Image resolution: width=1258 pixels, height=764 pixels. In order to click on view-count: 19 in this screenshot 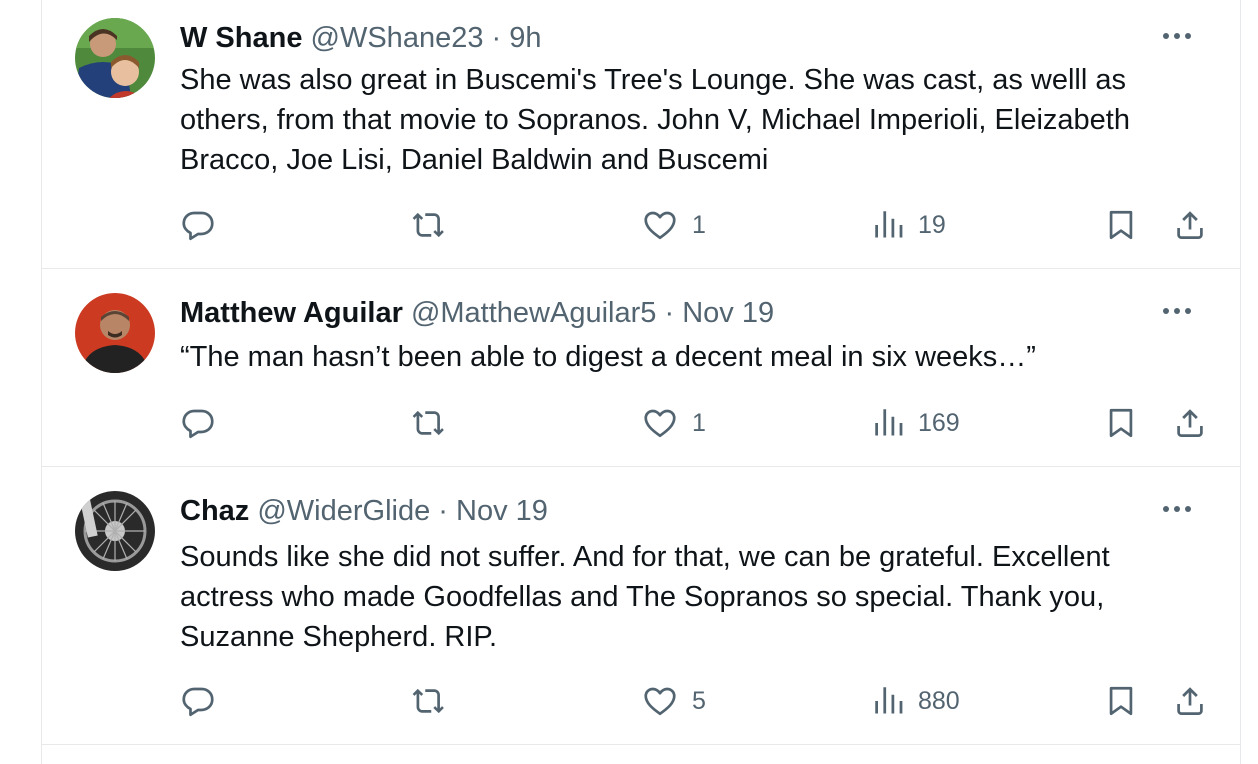, I will do `click(932, 224)`.